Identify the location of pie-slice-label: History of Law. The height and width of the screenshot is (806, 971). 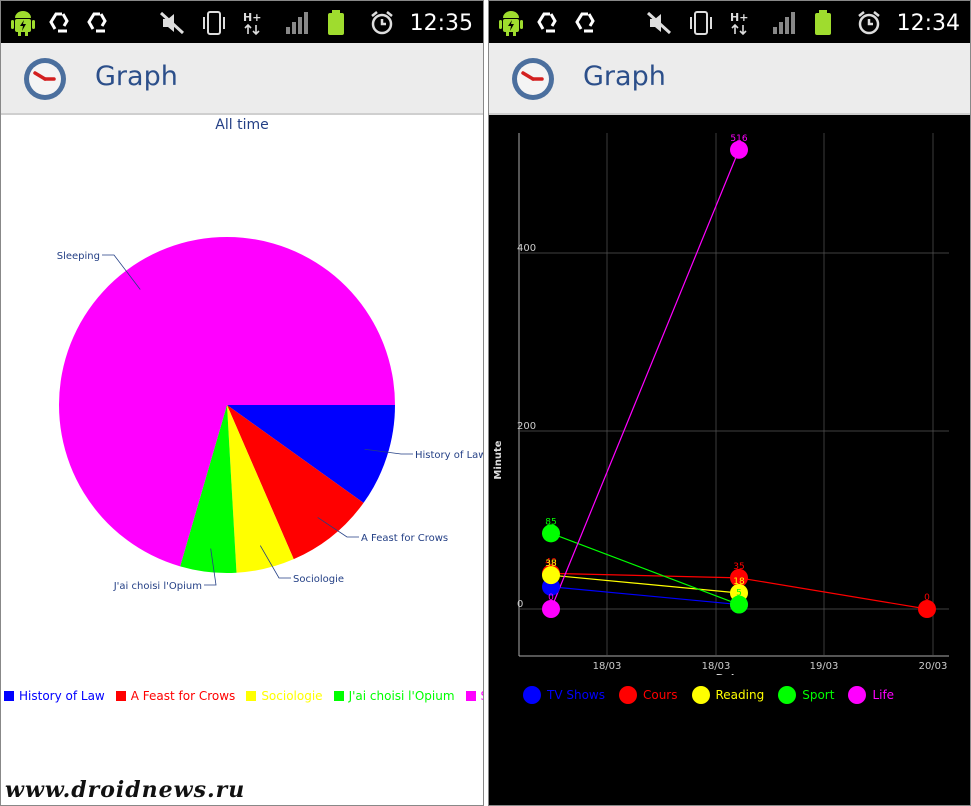
(449, 455).